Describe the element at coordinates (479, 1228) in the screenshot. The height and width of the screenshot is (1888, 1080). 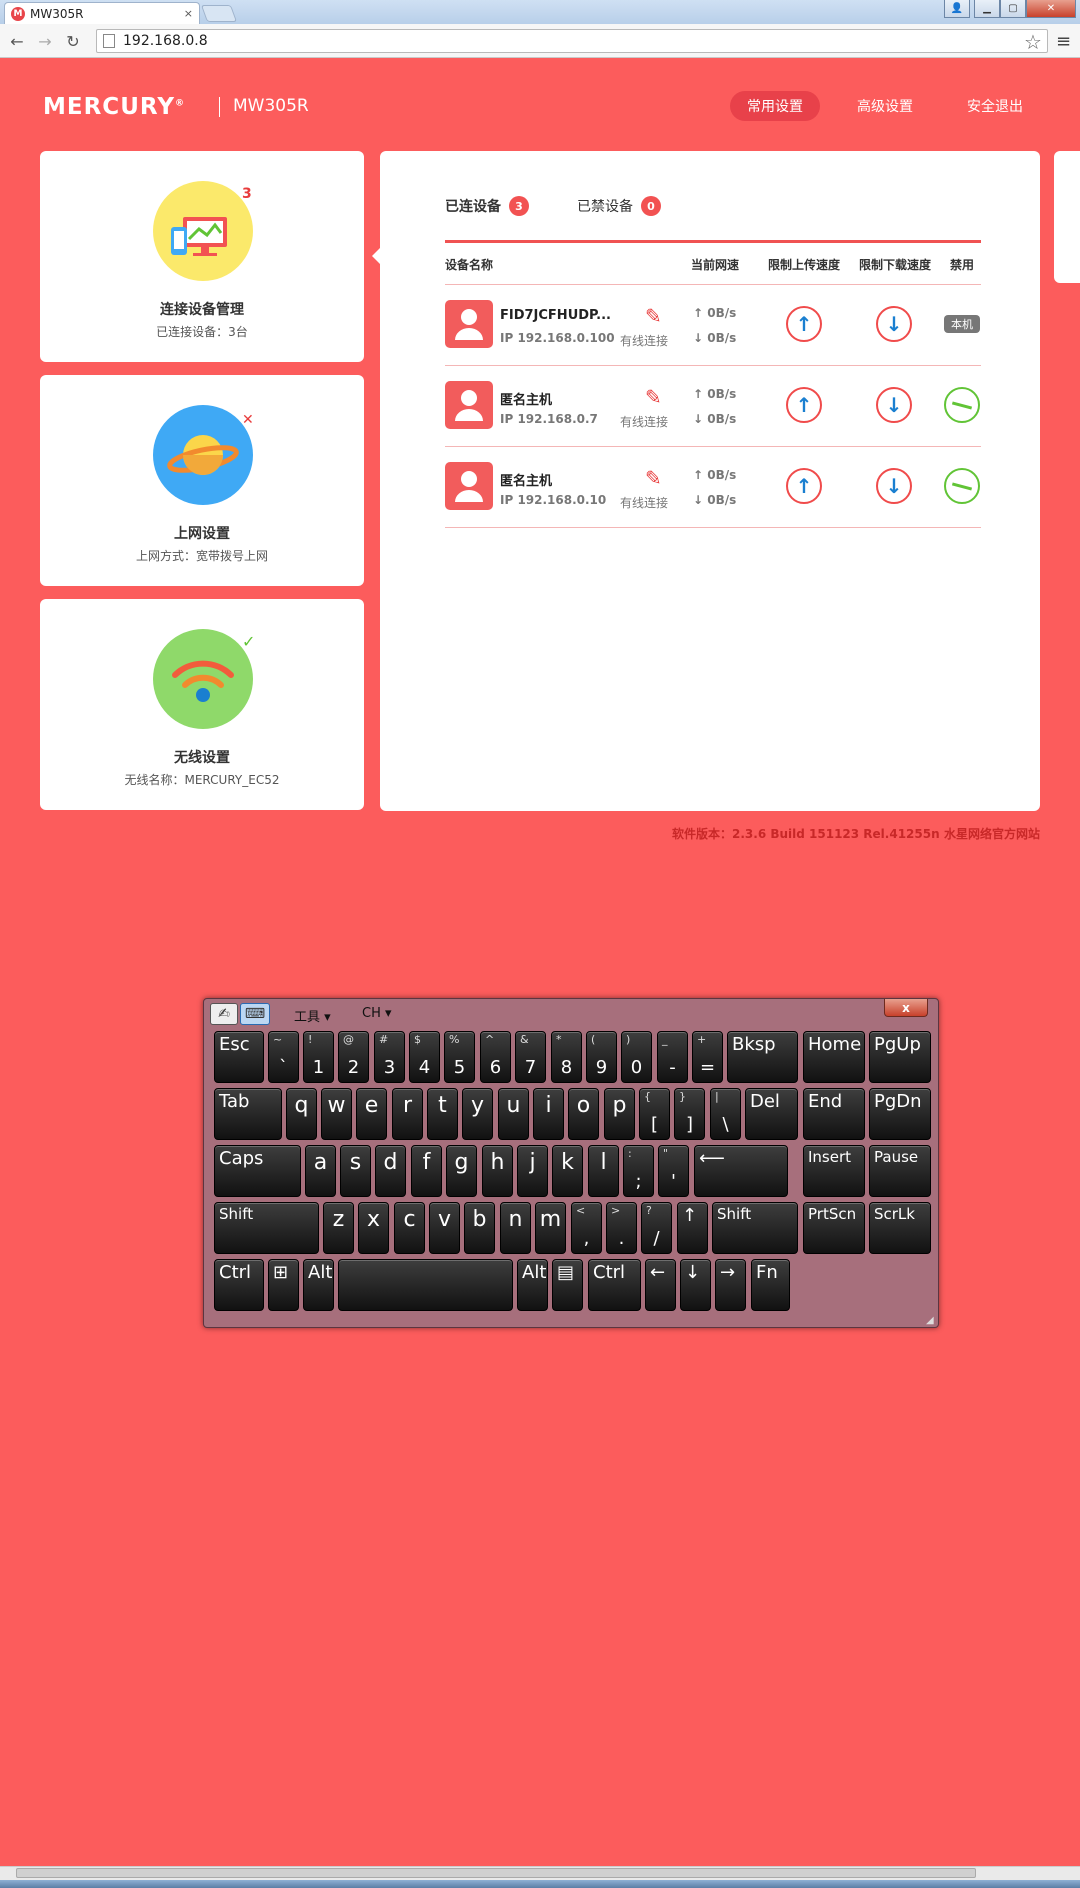
I see `key-b: b` at that location.